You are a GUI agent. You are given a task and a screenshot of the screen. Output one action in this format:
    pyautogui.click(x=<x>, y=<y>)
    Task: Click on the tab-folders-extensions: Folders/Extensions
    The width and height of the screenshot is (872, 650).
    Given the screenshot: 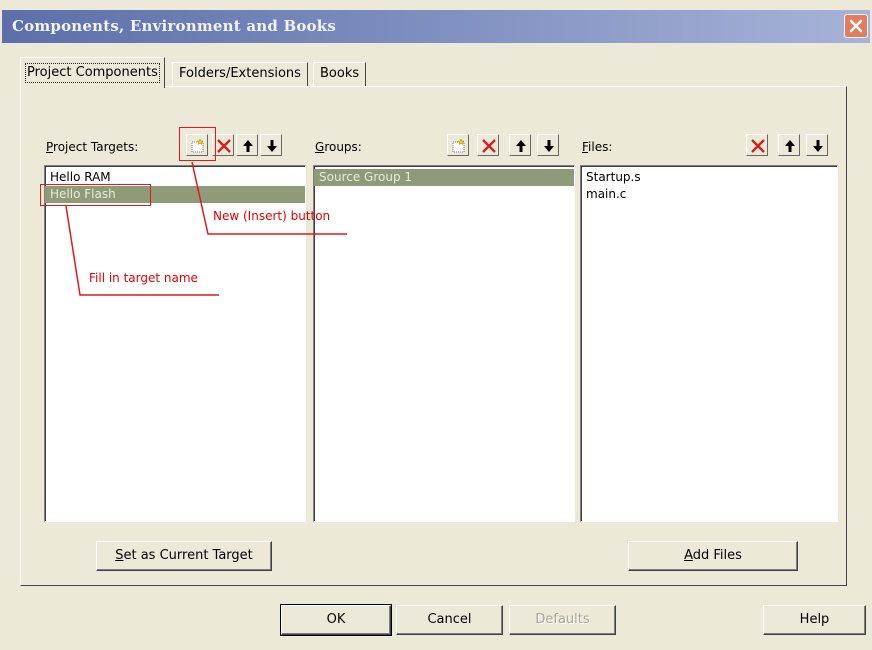 What is the action you would take?
    pyautogui.click(x=240, y=74)
    